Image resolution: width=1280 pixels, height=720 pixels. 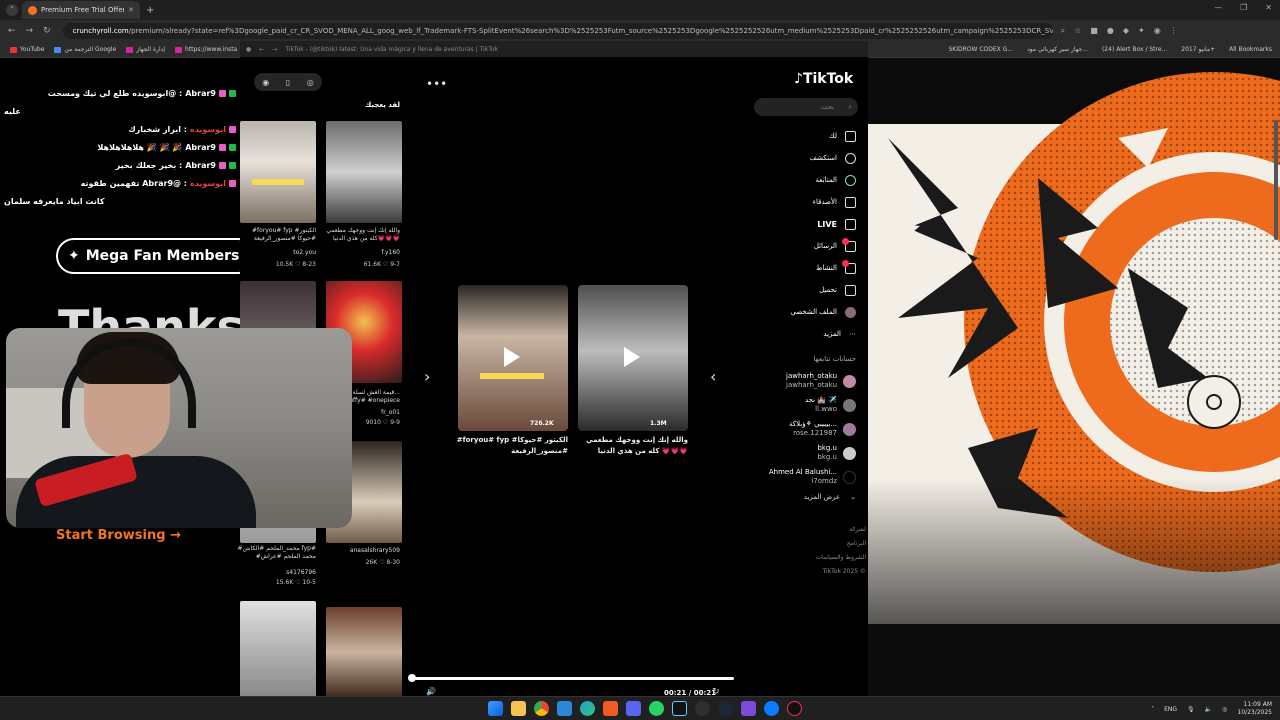 What do you see at coordinates (823, 79) in the screenshot?
I see `tiktok-logo: ♪TikTok` at bounding box center [823, 79].